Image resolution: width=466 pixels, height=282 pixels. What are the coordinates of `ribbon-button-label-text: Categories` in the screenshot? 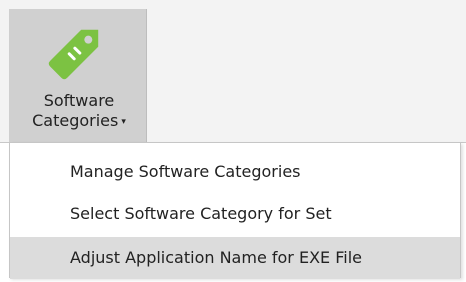 It's located at (75, 120).